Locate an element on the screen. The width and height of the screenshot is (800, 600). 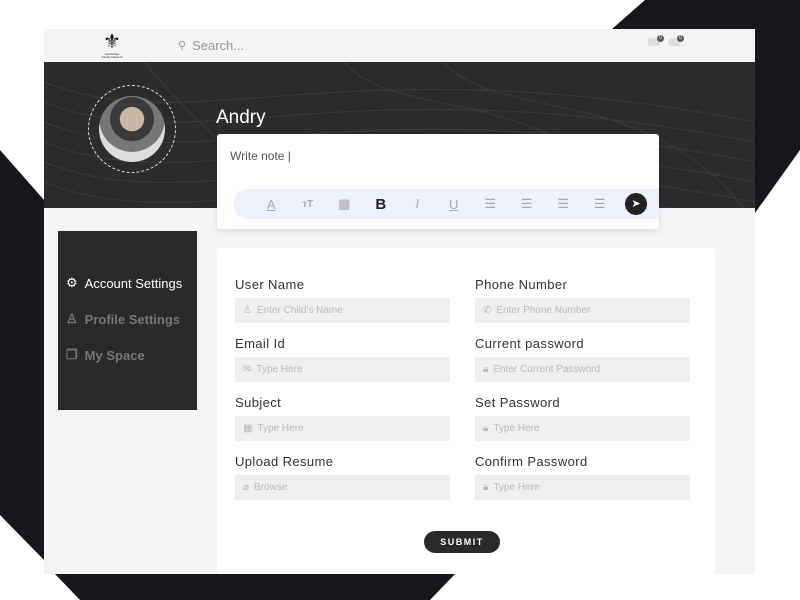
image-icon: ▩ is located at coordinates (344, 204).